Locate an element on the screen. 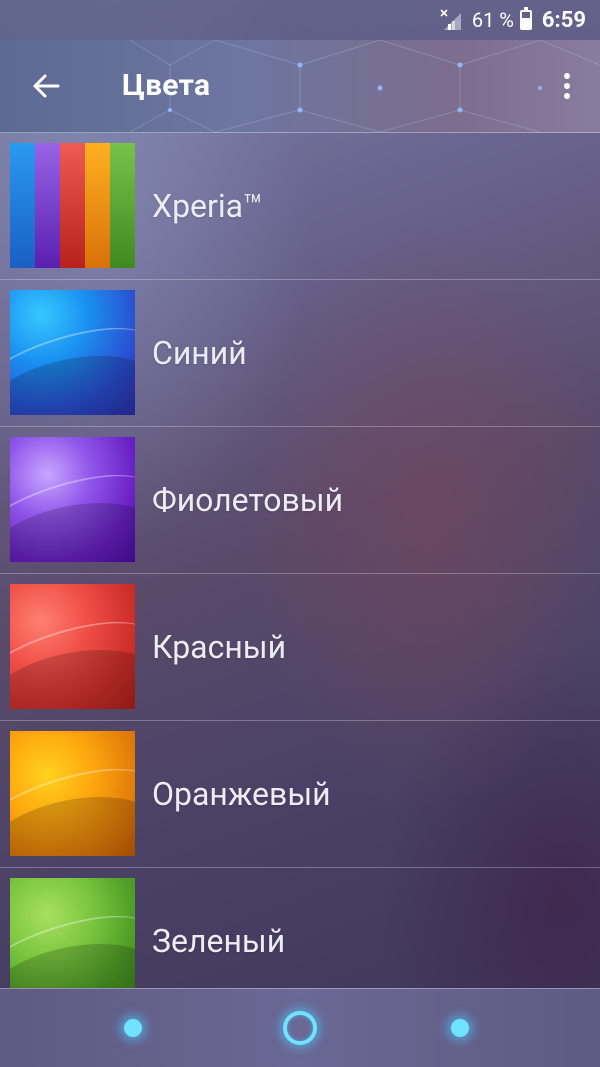  nav-back-dot-icon is located at coordinates (133, 1028).